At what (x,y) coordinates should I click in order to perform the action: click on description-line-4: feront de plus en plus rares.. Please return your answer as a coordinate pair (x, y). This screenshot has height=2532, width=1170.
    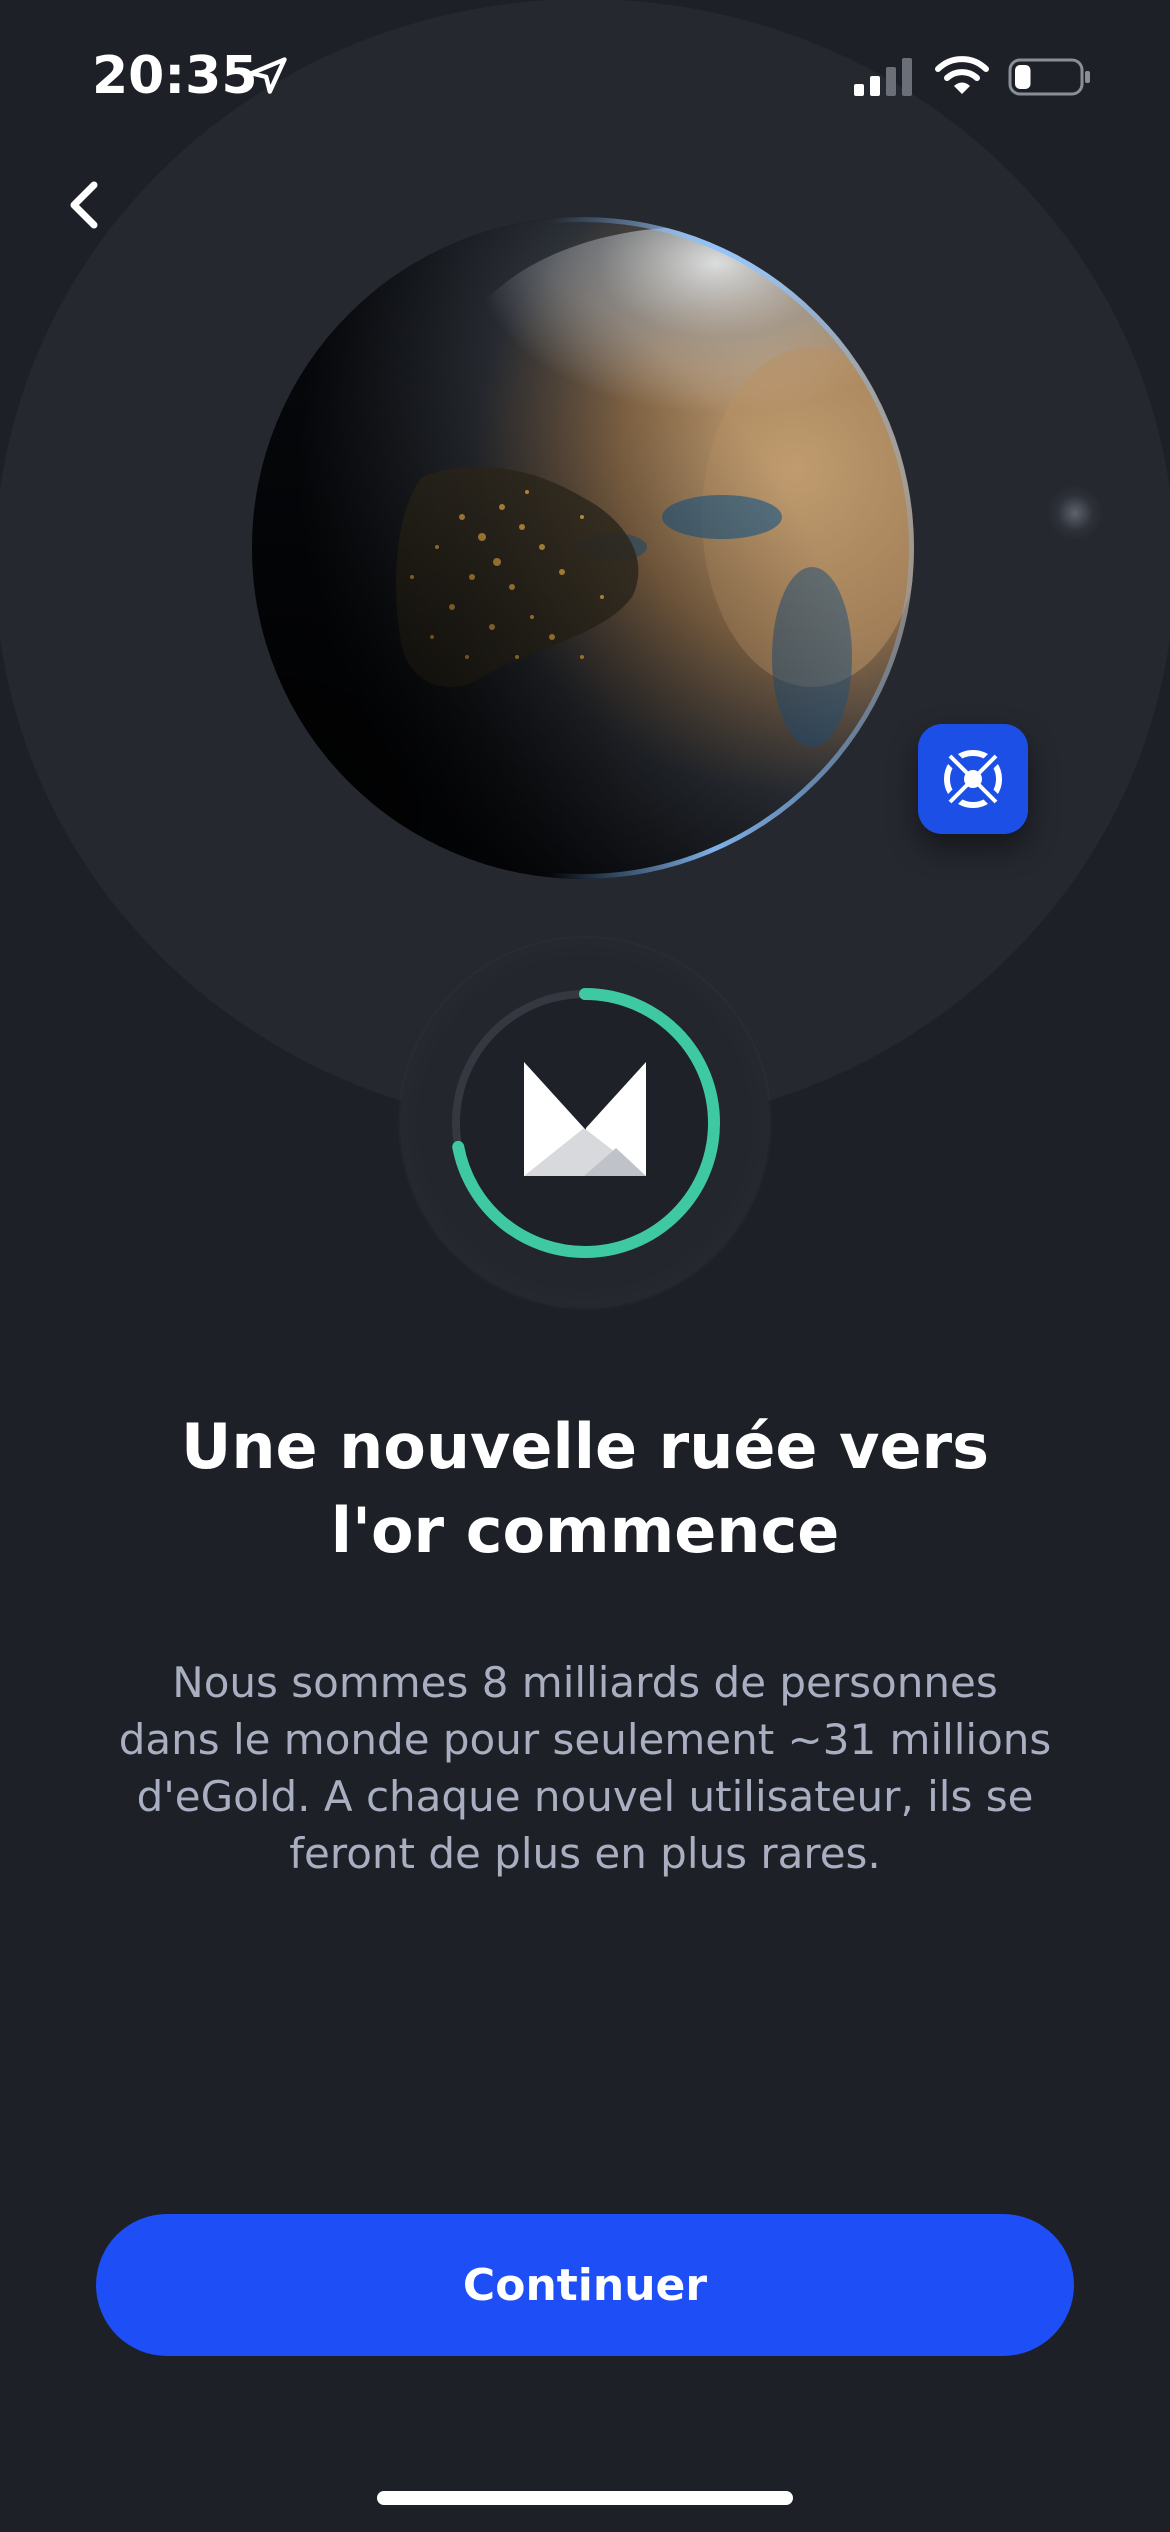
    Looking at the image, I should click on (585, 1853).